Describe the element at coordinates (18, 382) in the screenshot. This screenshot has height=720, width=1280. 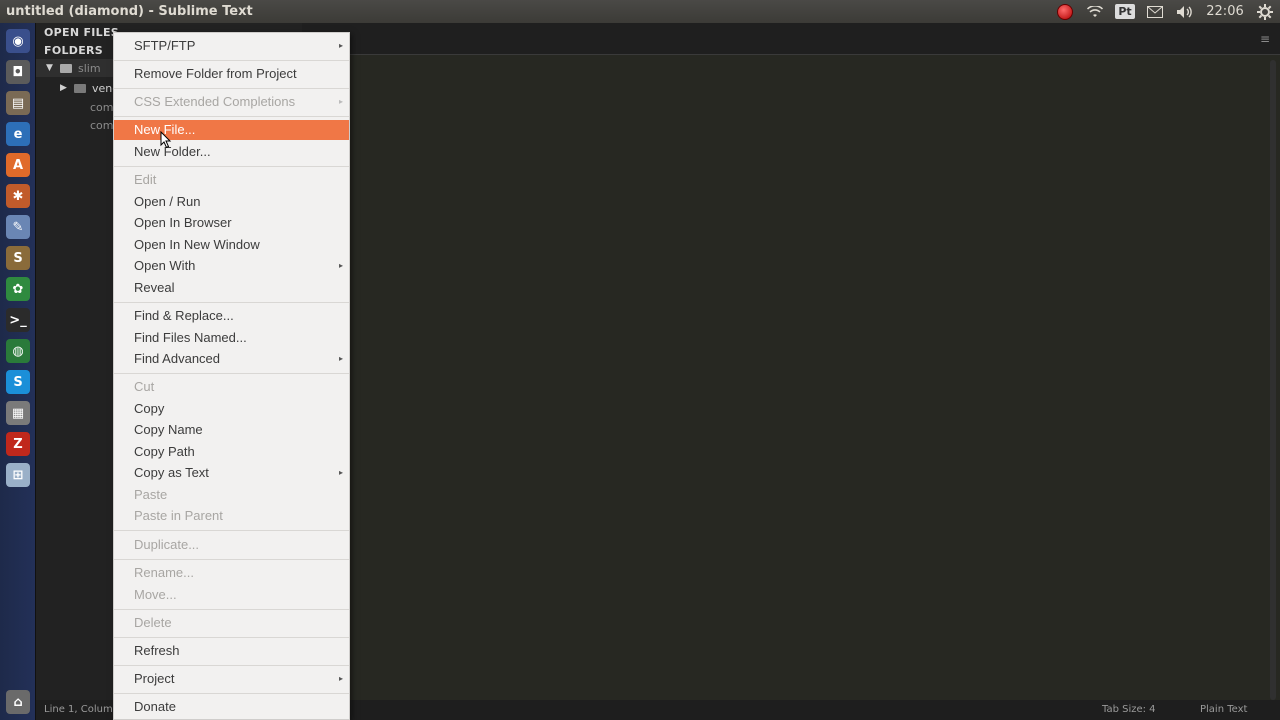
I see `skype-icon: S` at that location.